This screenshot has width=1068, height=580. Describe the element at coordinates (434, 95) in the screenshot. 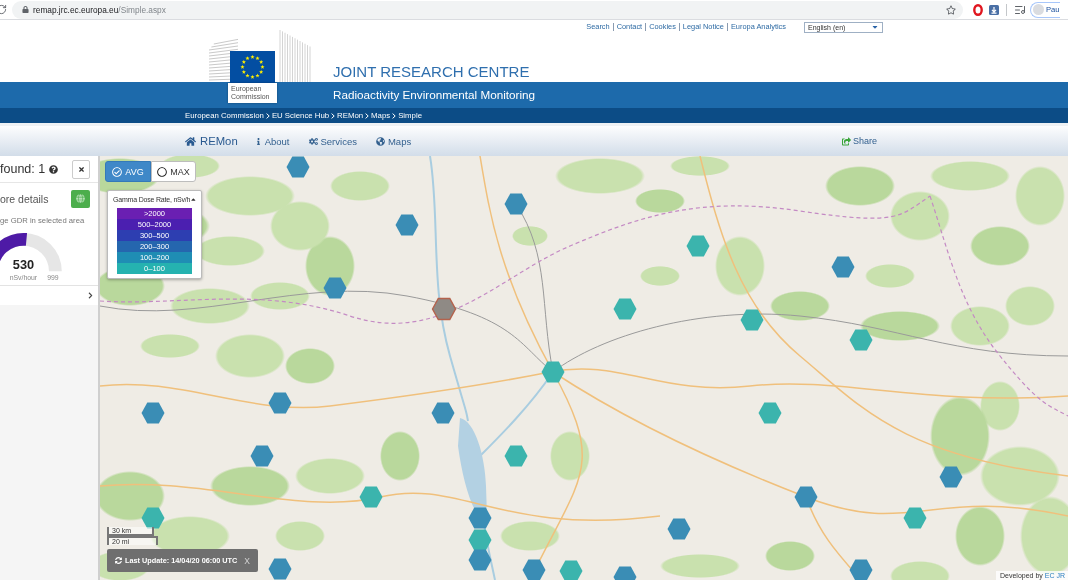

I see `site-subtitle: Radioactivity Environmental Monitoring` at that location.